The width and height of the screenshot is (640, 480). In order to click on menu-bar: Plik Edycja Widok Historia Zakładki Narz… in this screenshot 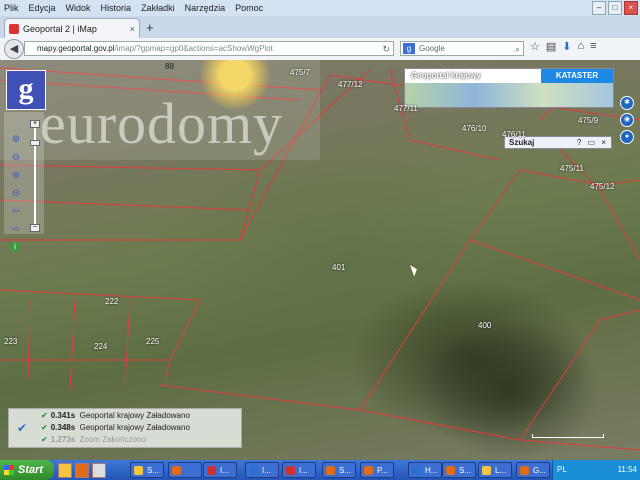, I will do `click(320, 8)`.